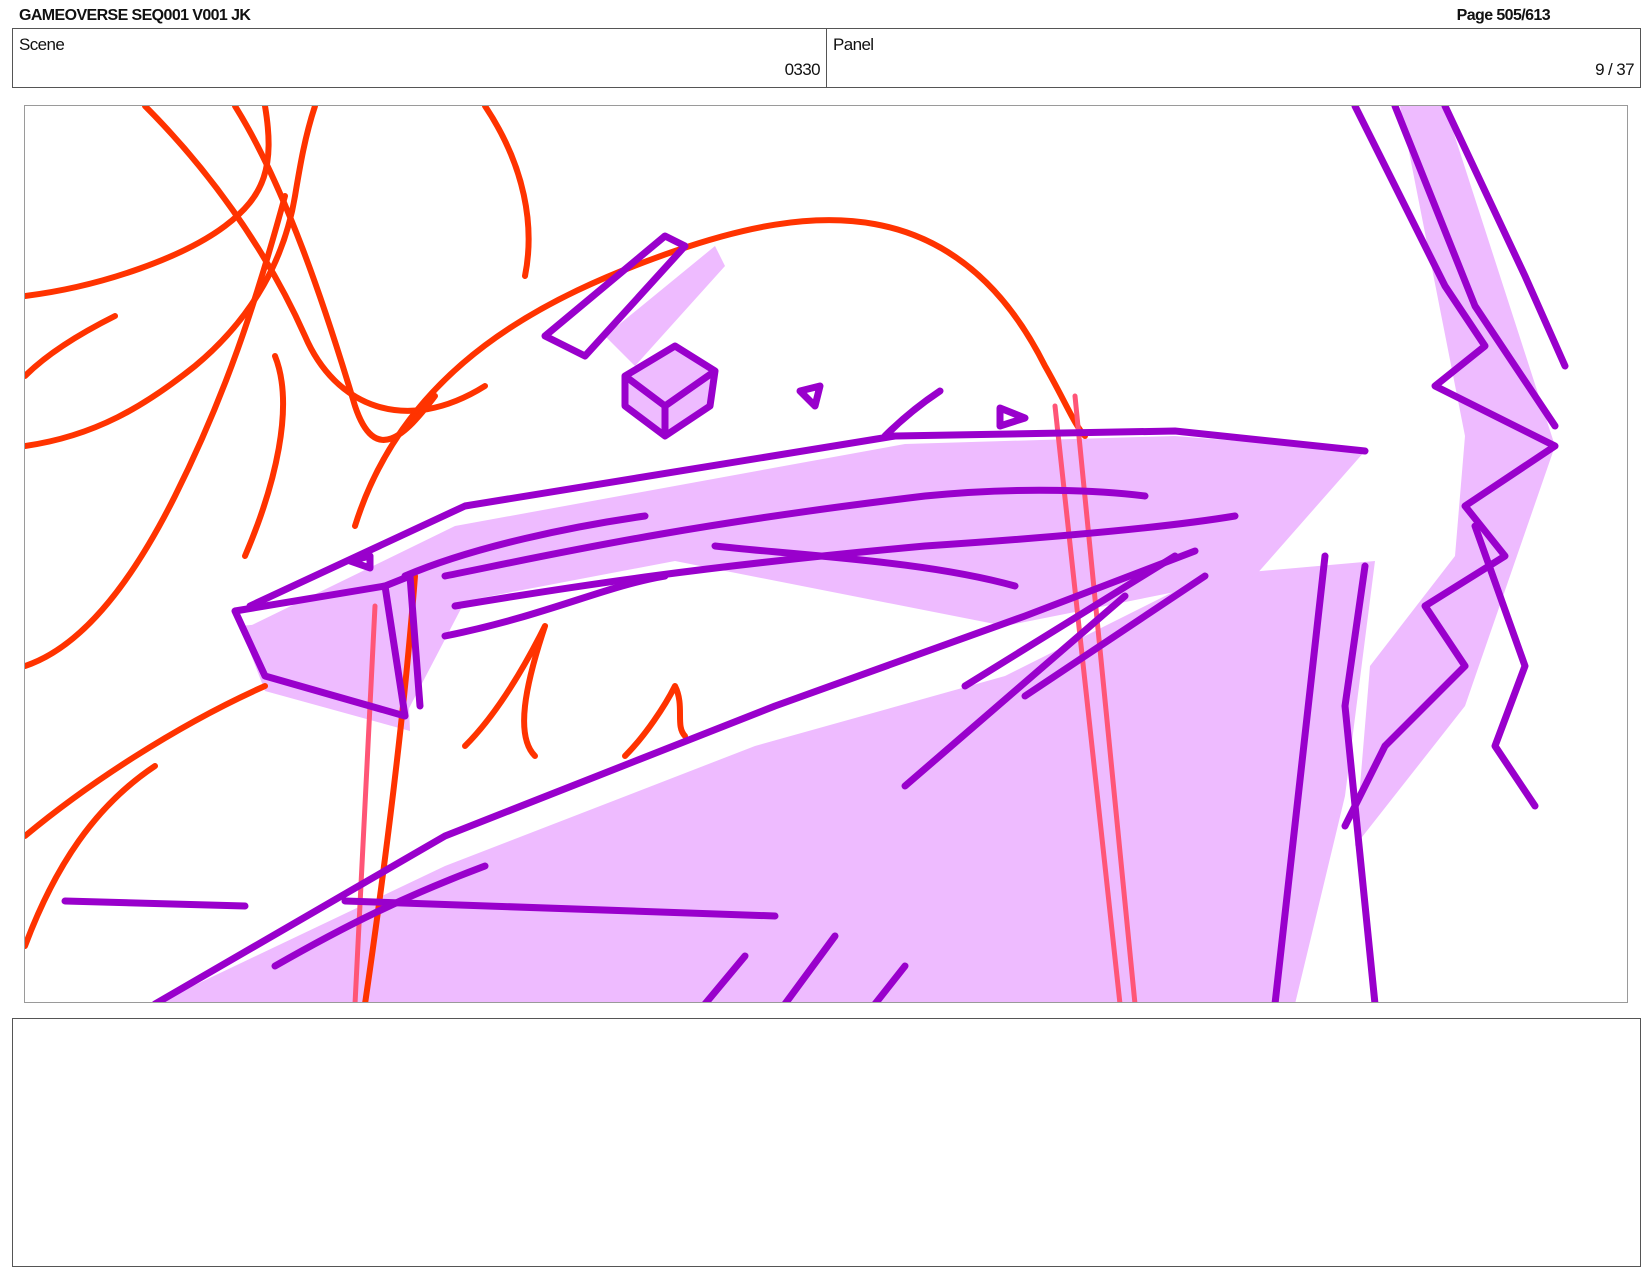  Describe the element at coordinates (135, 15) in the screenshot. I see `document-title: GAMEOVERSE SEQ001 V001 JK` at that location.